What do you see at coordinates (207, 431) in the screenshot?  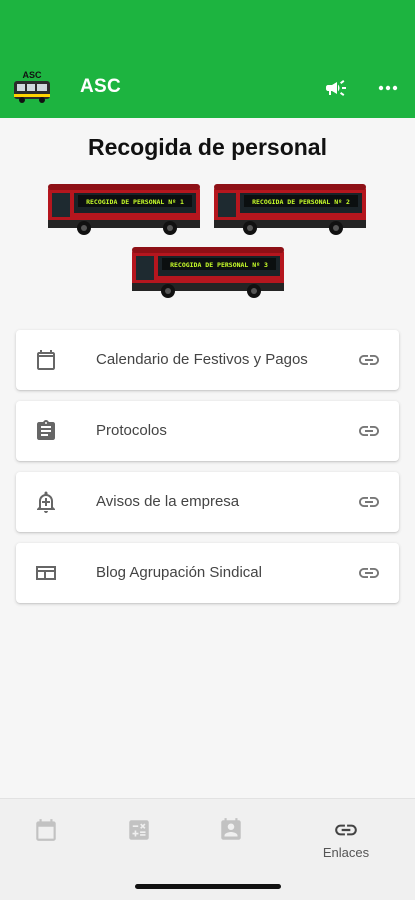 I see `link-card-protocolos: Protocolos` at bounding box center [207, 431].